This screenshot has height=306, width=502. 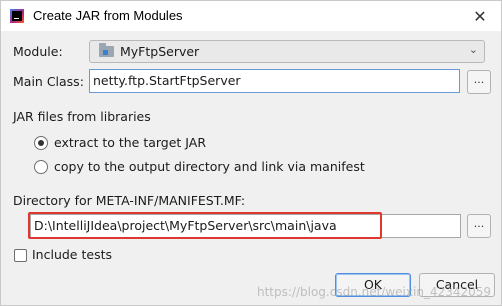 I want to click on include-tests-label: Include tests, so click(x=72, y=254).